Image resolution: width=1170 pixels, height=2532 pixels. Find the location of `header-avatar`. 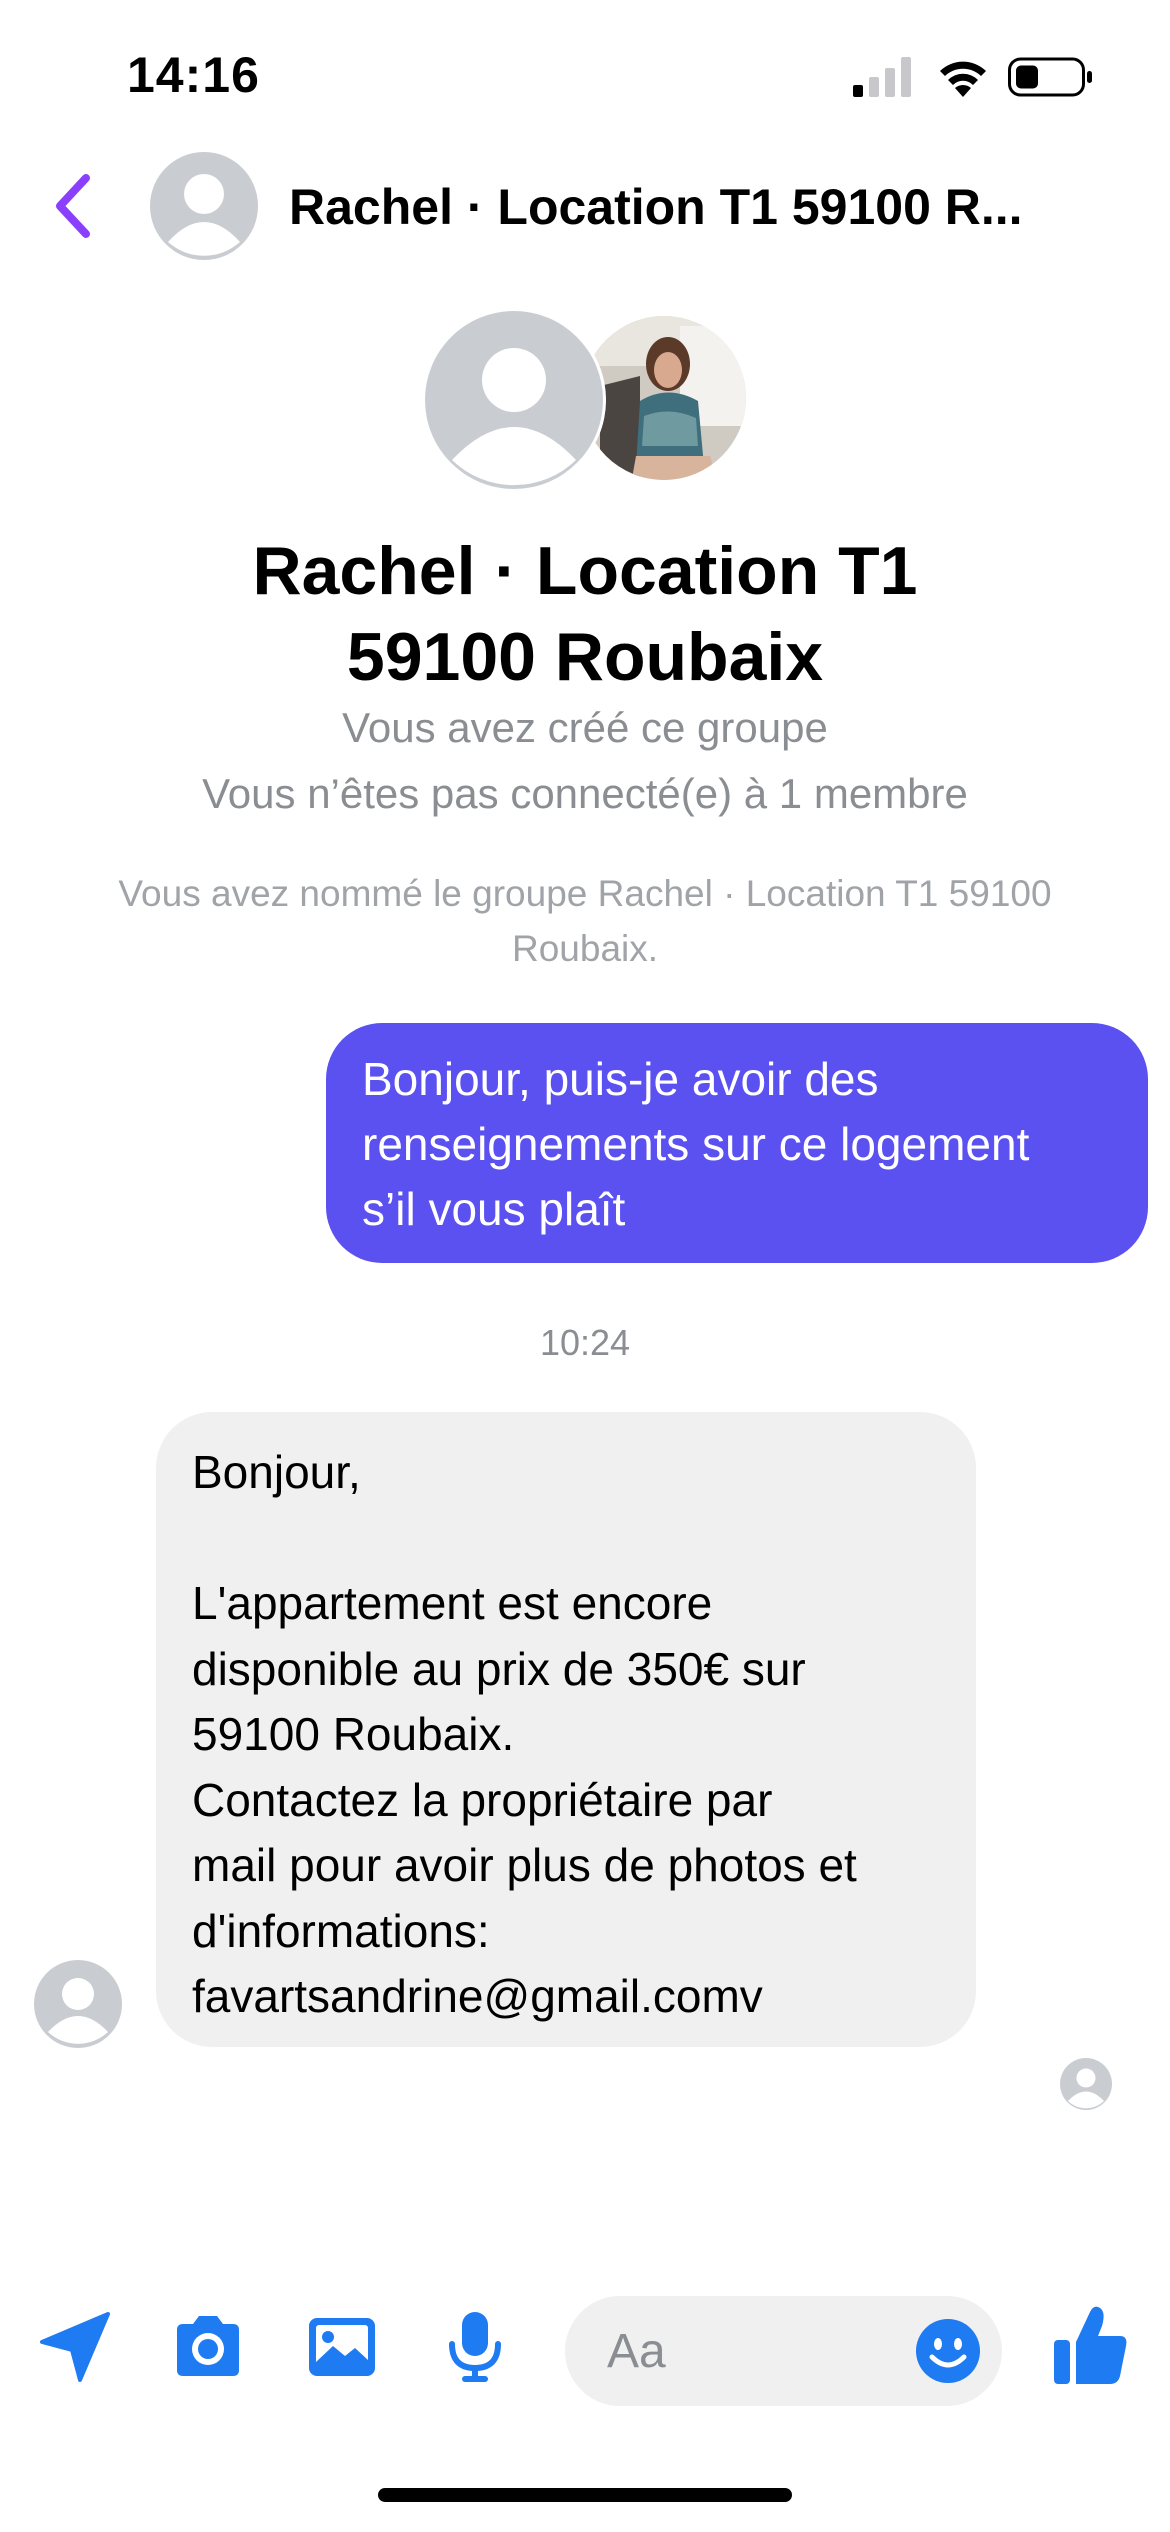

header-avatar is located at coordinates (204, 206).